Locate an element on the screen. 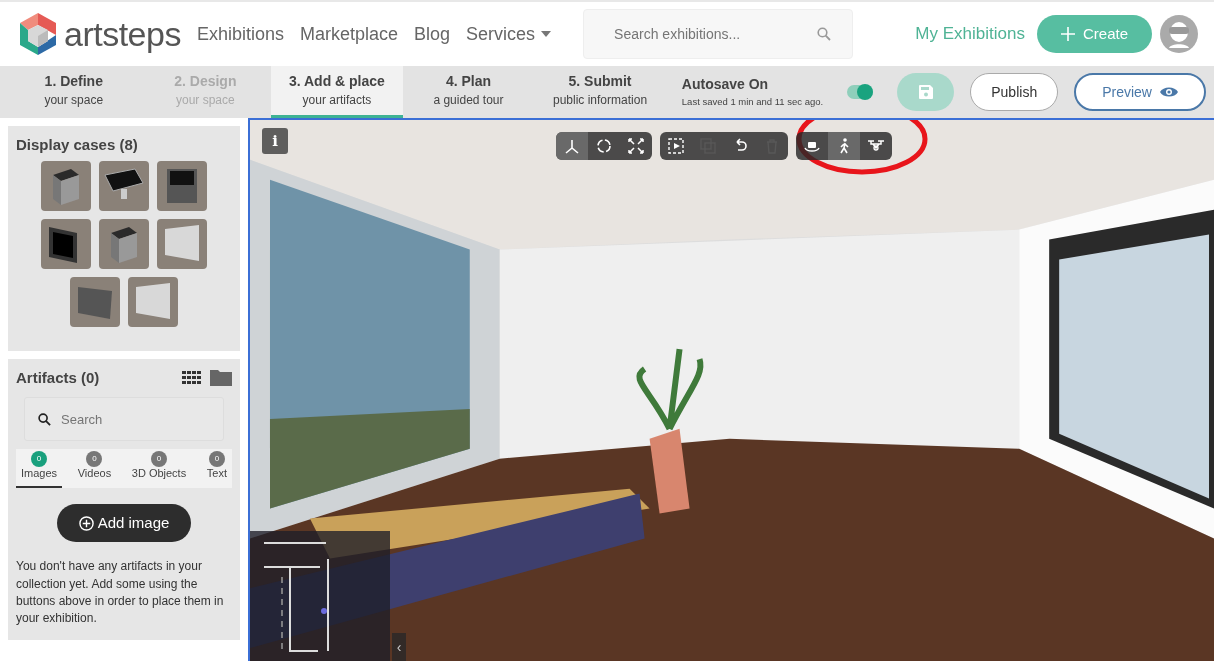 This screenshot has height=661, width=1214. add-image-button: Add image is located at coordinates (124, 523).